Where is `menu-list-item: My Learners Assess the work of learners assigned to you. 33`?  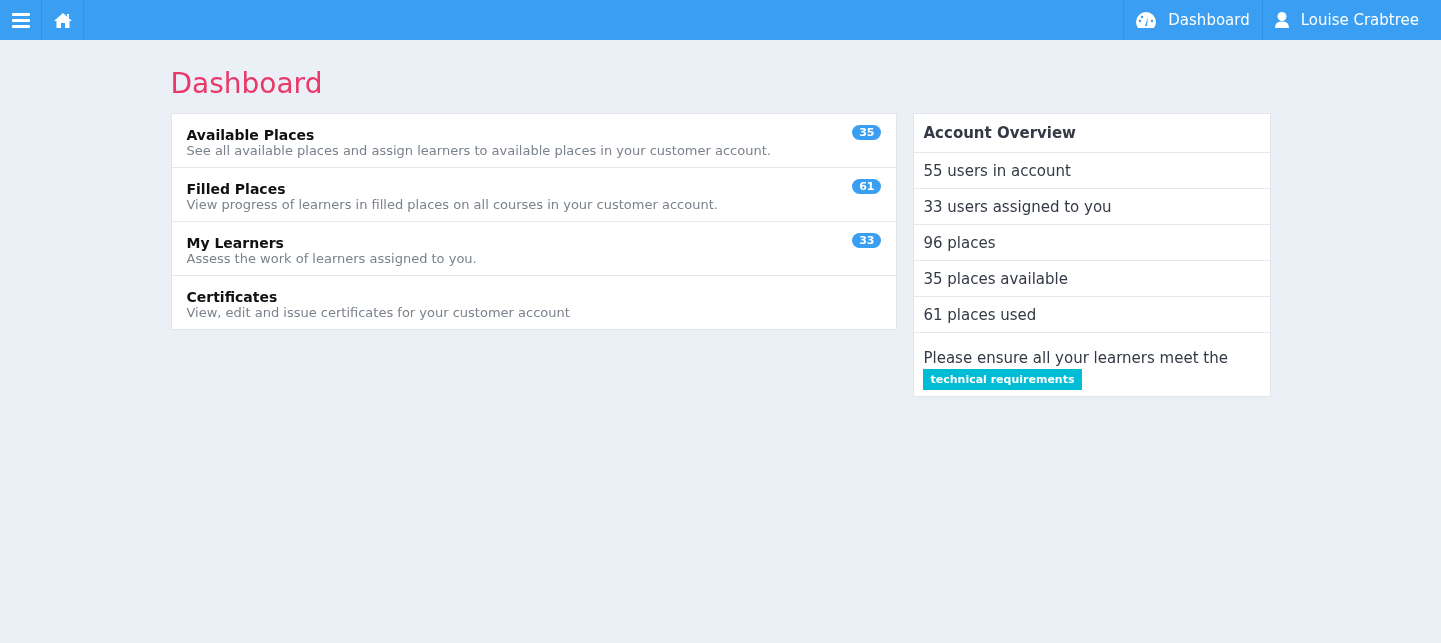
menu-list-item: My Learners Assess the work of learners assigned to you. 33 is located at coordinates (534, 249).